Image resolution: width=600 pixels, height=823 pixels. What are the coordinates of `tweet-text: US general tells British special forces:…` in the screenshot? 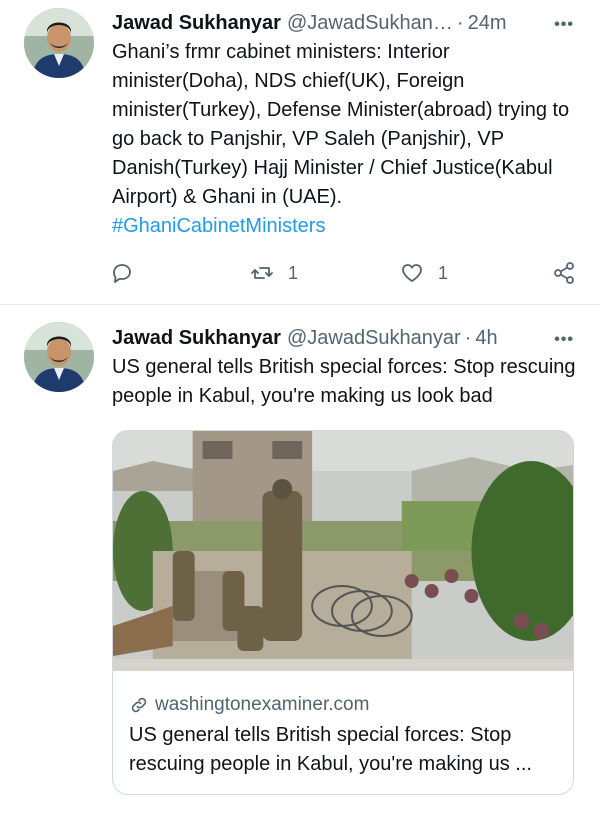 It's located at (347, 381).